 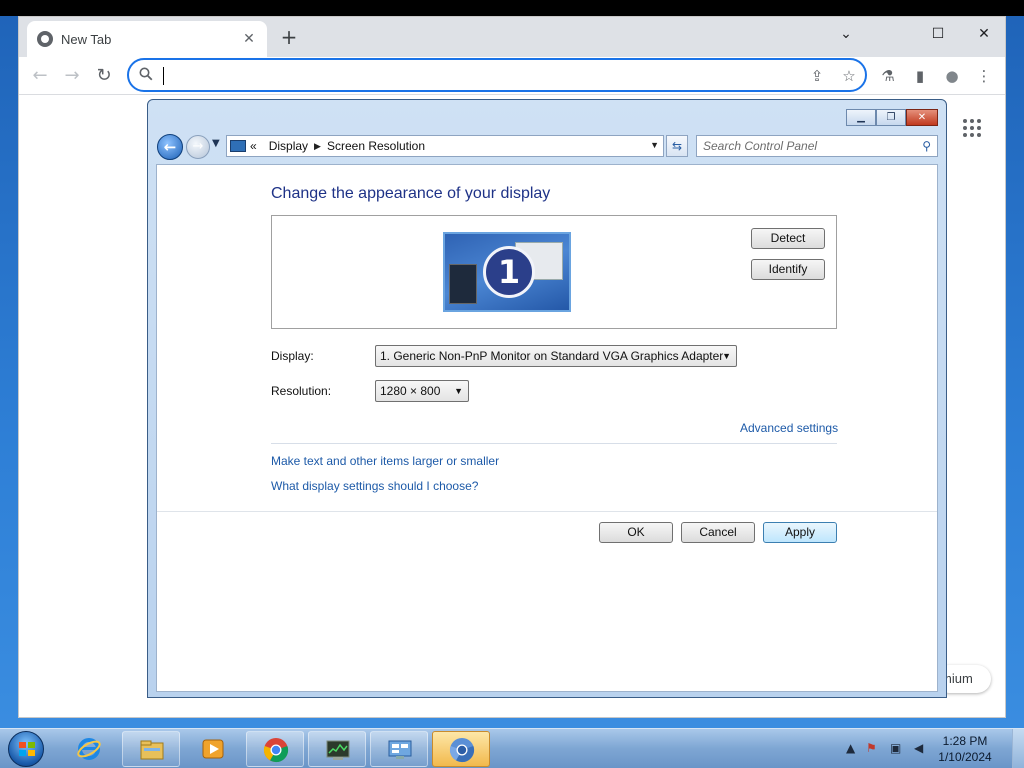 What do you see at coordinates (849, 76) in the screenshot?
I see `bookmark-star-icon: ☆` at bounding box center [849, 76].